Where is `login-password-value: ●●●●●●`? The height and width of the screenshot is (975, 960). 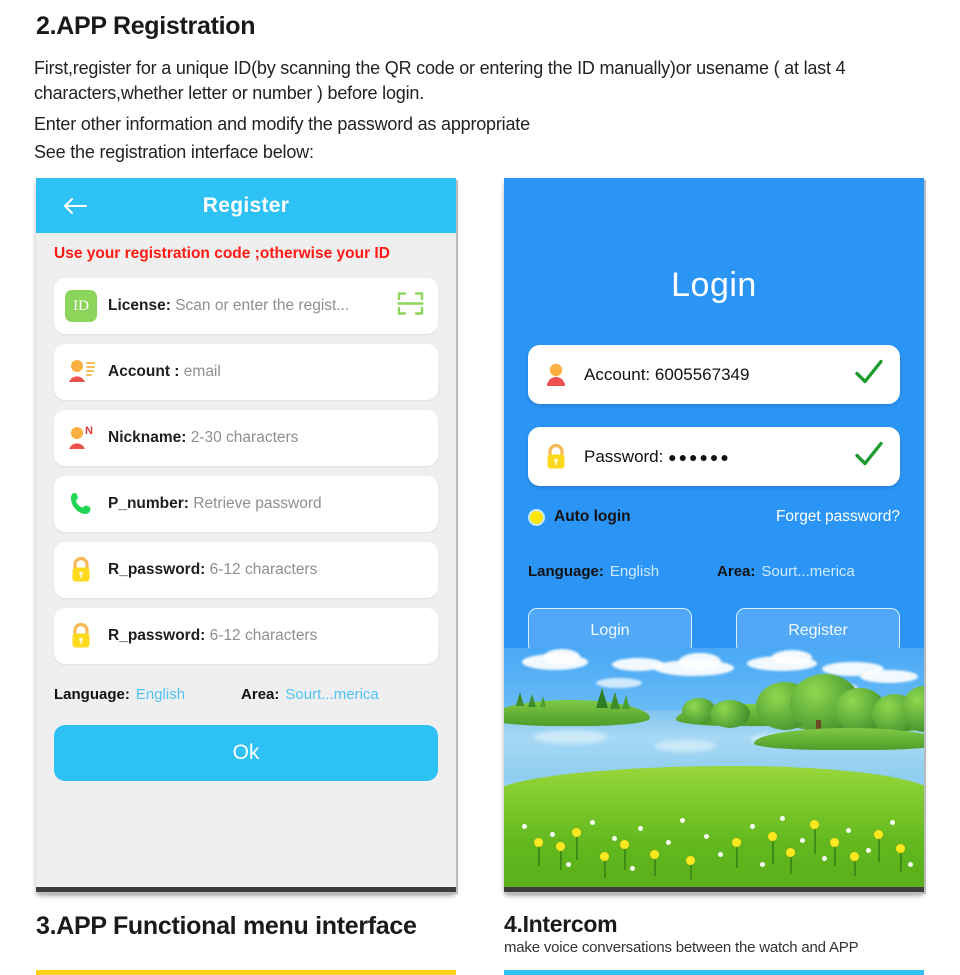 login-password-value: ●●●●●● is located at coordinates (699, 456).